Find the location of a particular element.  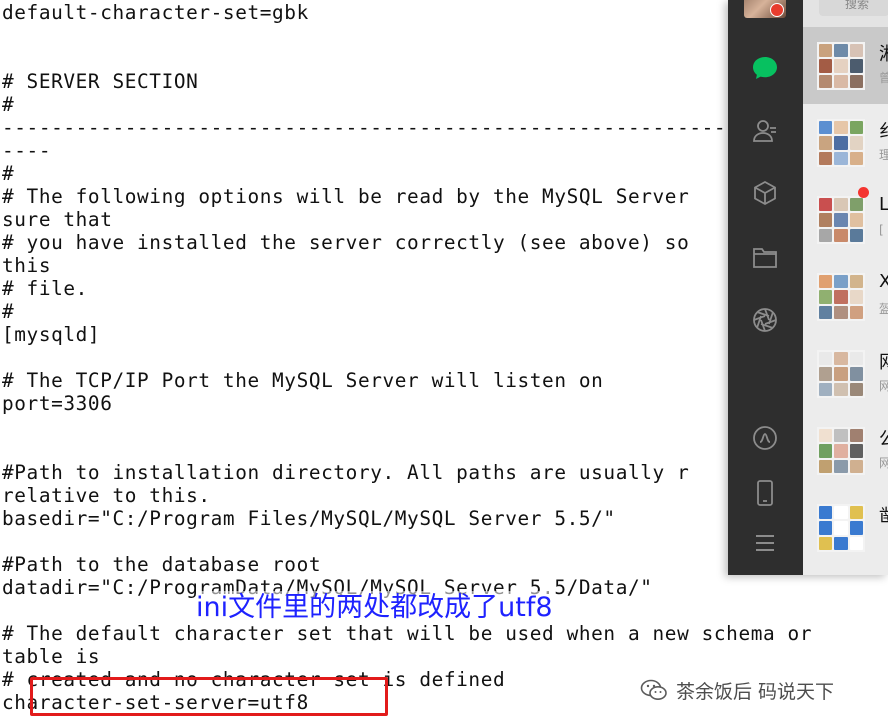

watermark: 茶余饭后 码说天下 is located at coordinates (737, 690).